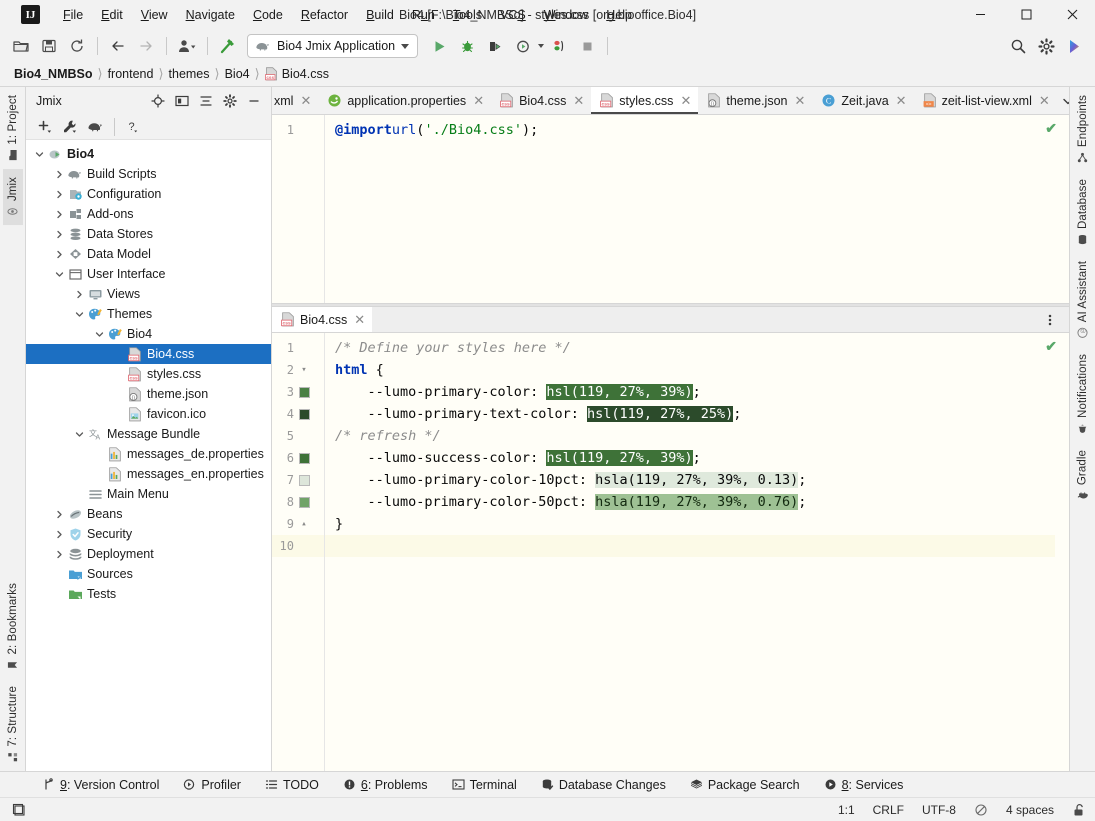 The height and width of the screenshot is (821, 1095). What do you see at coordinates (70, 127) in the screenshot?
I see `wrench-icon` at bounding box center [70, 127].